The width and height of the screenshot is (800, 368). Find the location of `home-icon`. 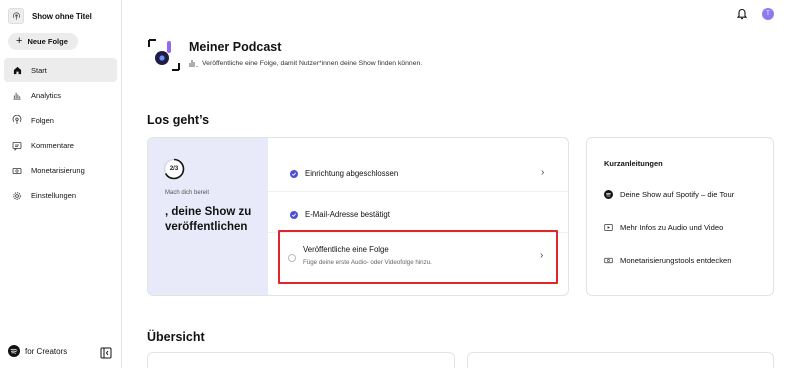

home-icon is located at coordinates (17, 70).